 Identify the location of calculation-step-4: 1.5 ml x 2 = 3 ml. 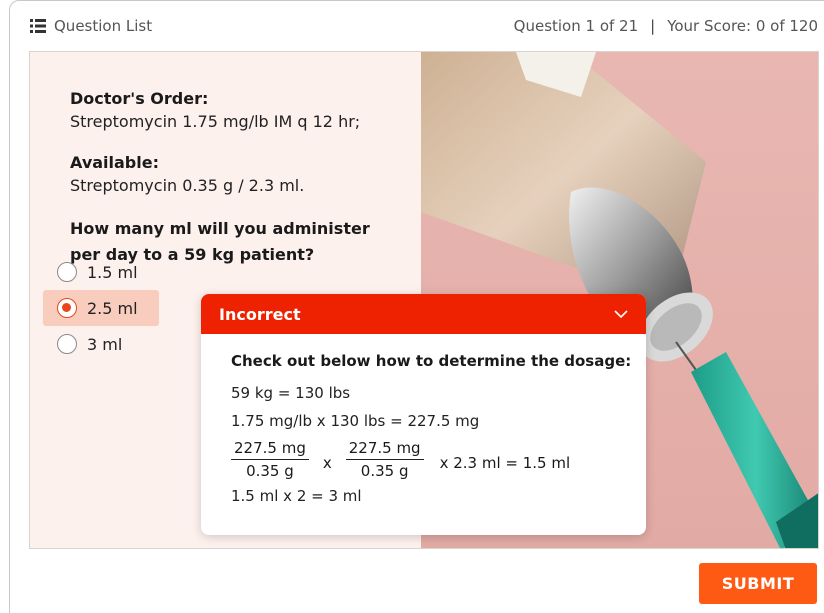
(296, 496).